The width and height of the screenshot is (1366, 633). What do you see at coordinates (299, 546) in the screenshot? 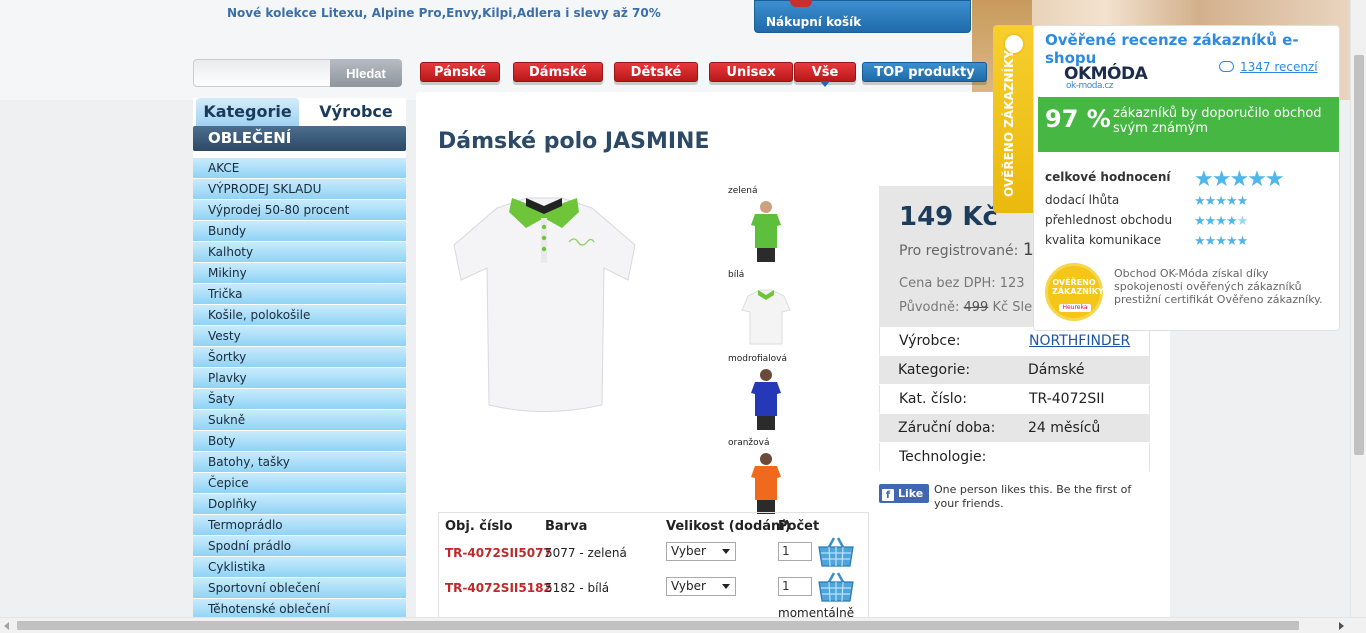
I see `sidebar-item-spodni-pradlo: Spodní prádlo` at bounding box center [299, 546].